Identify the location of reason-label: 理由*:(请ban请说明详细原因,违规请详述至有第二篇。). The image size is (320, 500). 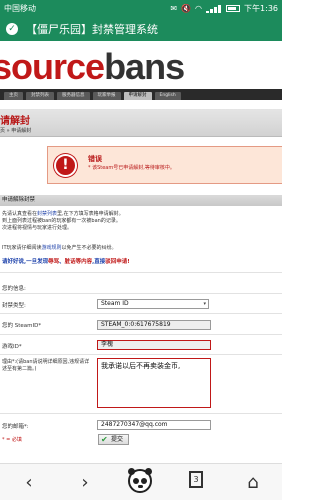
(46, 365).